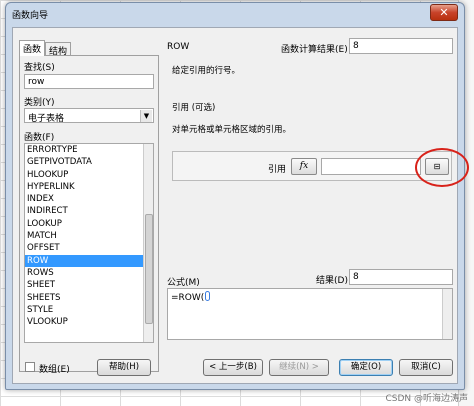 The height and width of the screenshot is (406, 474). Describe the element at coordinates (89, 175) in the screenshot. I see `list-item: HLOOKUP` at that location.